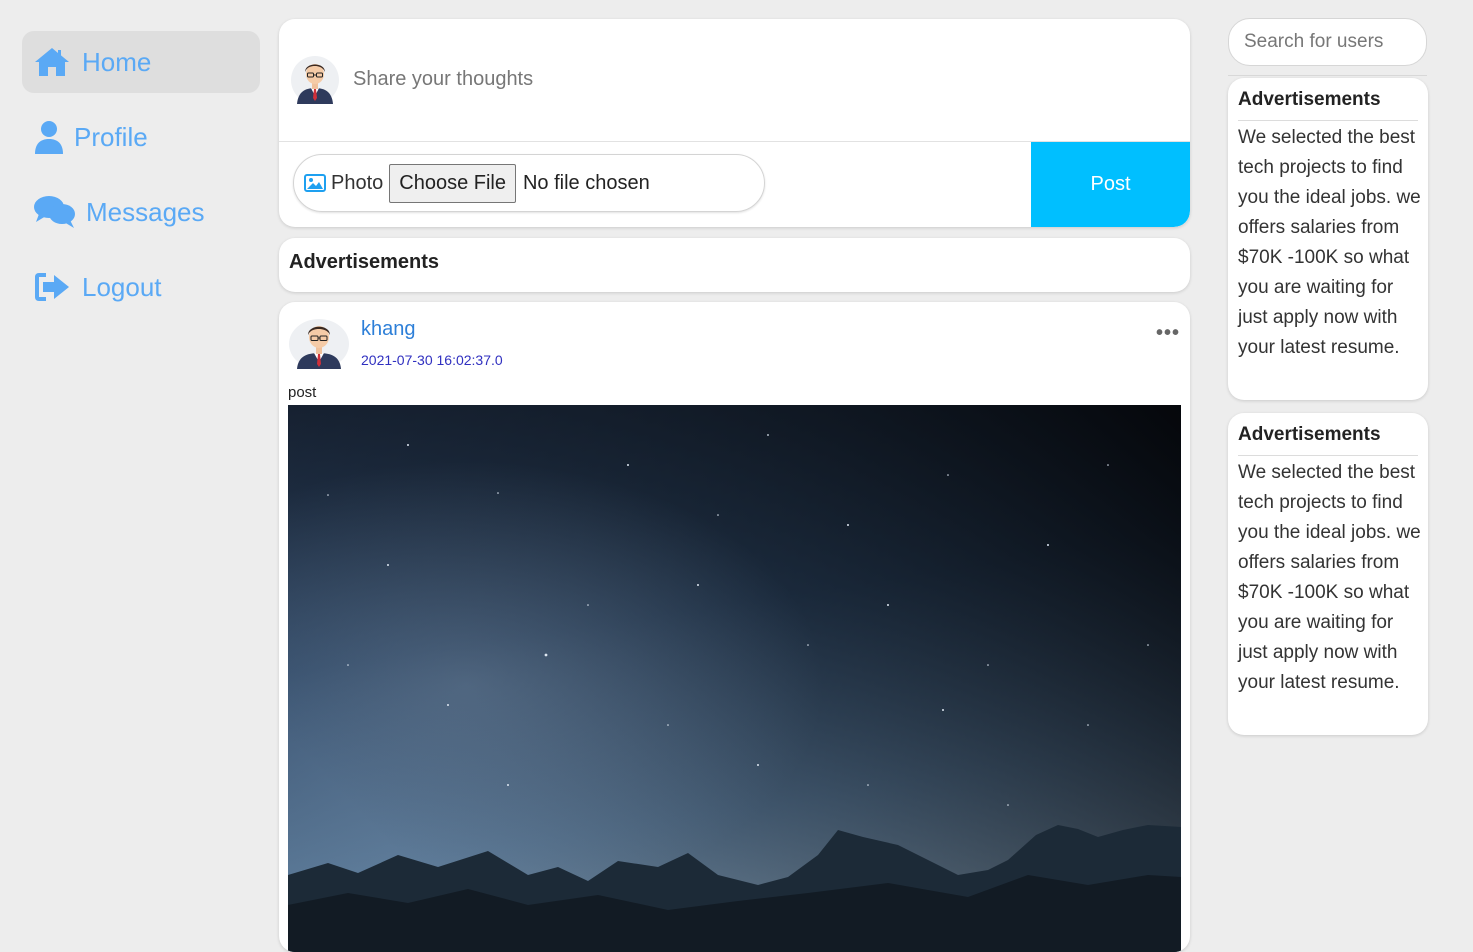 This screenshot has width=1473, height=952. Describe the element at coordinates (357, 182) in the screenshot. I see `photo-label: Photo` at that location.